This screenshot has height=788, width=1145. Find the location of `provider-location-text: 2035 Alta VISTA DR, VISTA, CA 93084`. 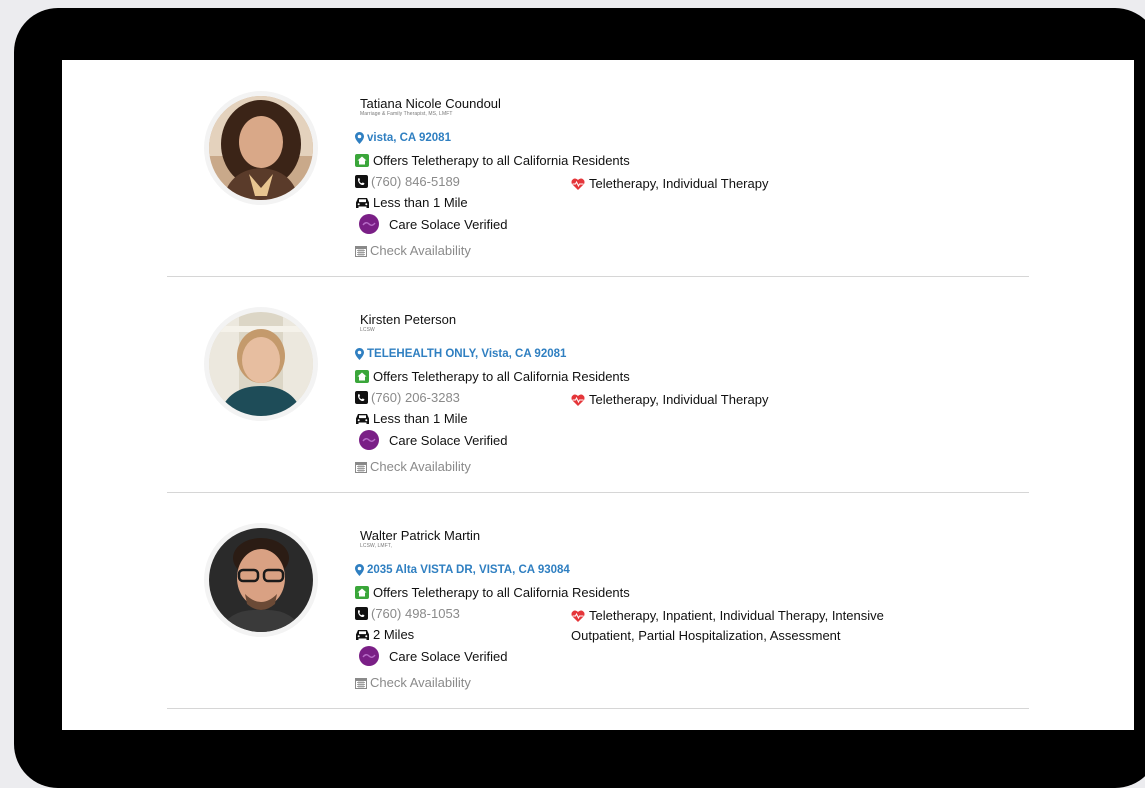

provider-location-text: 2035 Alta VISTA DR, VISTA, CA 93084 is located at coordinates (468, 570).